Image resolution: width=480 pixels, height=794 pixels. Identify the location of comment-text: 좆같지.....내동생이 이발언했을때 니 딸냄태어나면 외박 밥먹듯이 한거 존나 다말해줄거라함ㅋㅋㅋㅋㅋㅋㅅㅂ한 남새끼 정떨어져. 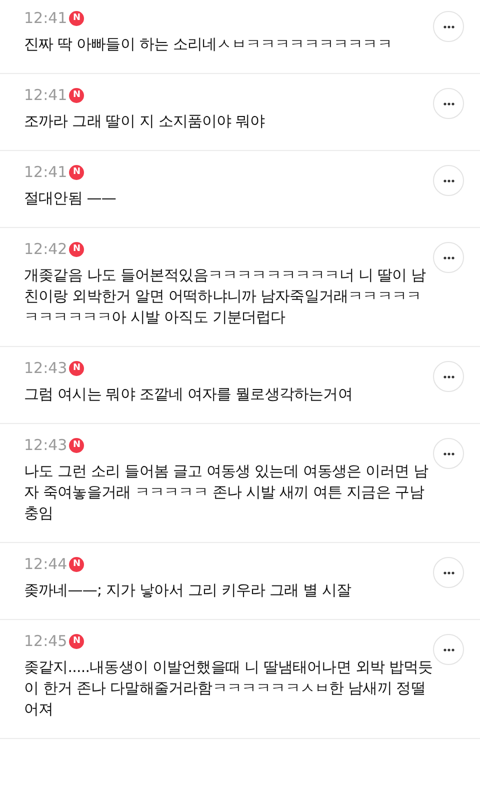
(228, 688).